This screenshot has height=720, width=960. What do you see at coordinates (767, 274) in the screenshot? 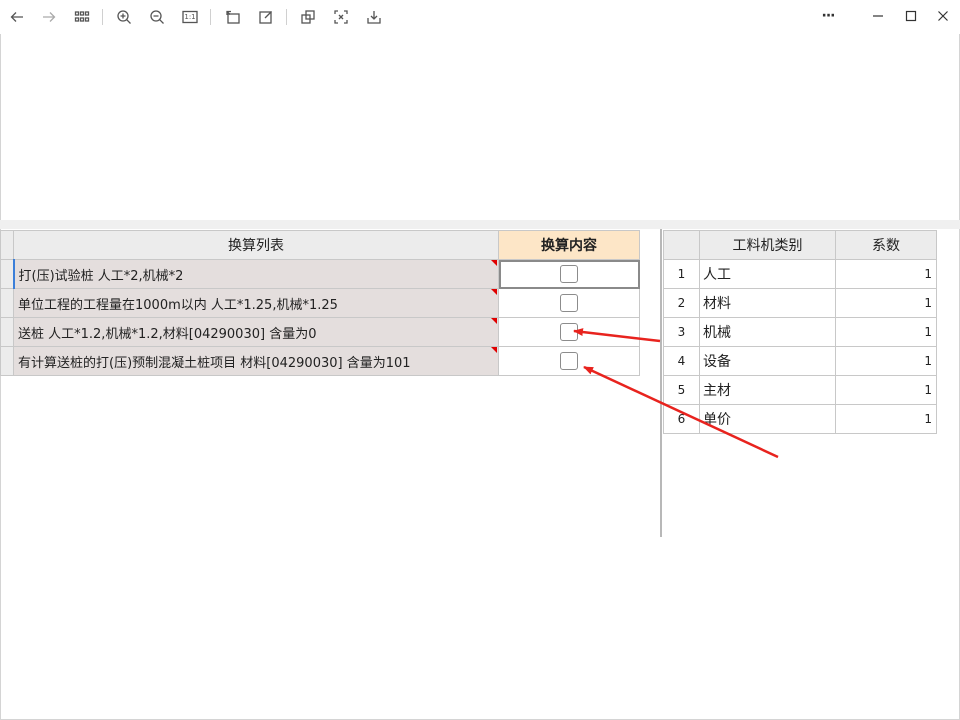
I see `category-cell: 人工` at bounding box center [767, 274].